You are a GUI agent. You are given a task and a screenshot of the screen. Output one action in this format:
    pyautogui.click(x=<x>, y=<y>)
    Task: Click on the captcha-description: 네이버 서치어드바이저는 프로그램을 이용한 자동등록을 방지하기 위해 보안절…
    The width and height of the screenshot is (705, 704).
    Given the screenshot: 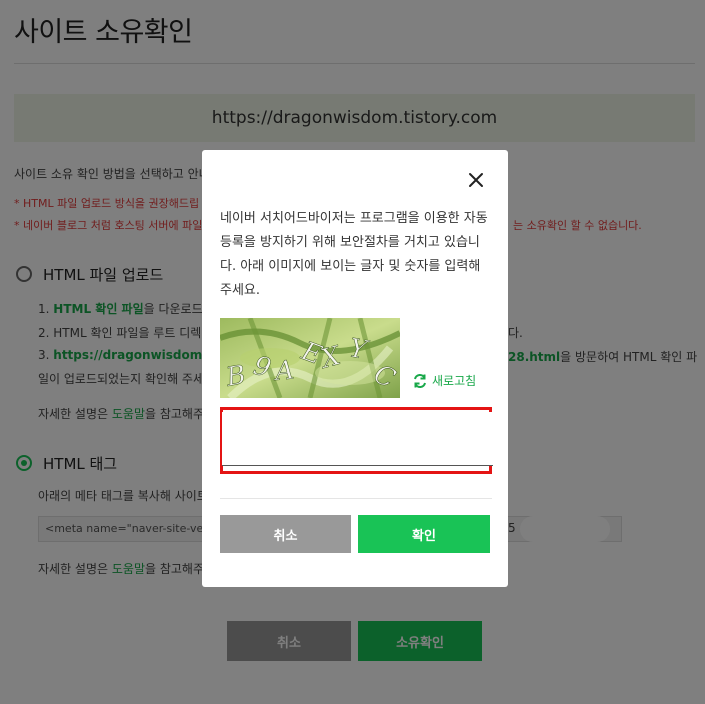 What is the action you would take?
    pyautogui.click(x=354, y=254)
    